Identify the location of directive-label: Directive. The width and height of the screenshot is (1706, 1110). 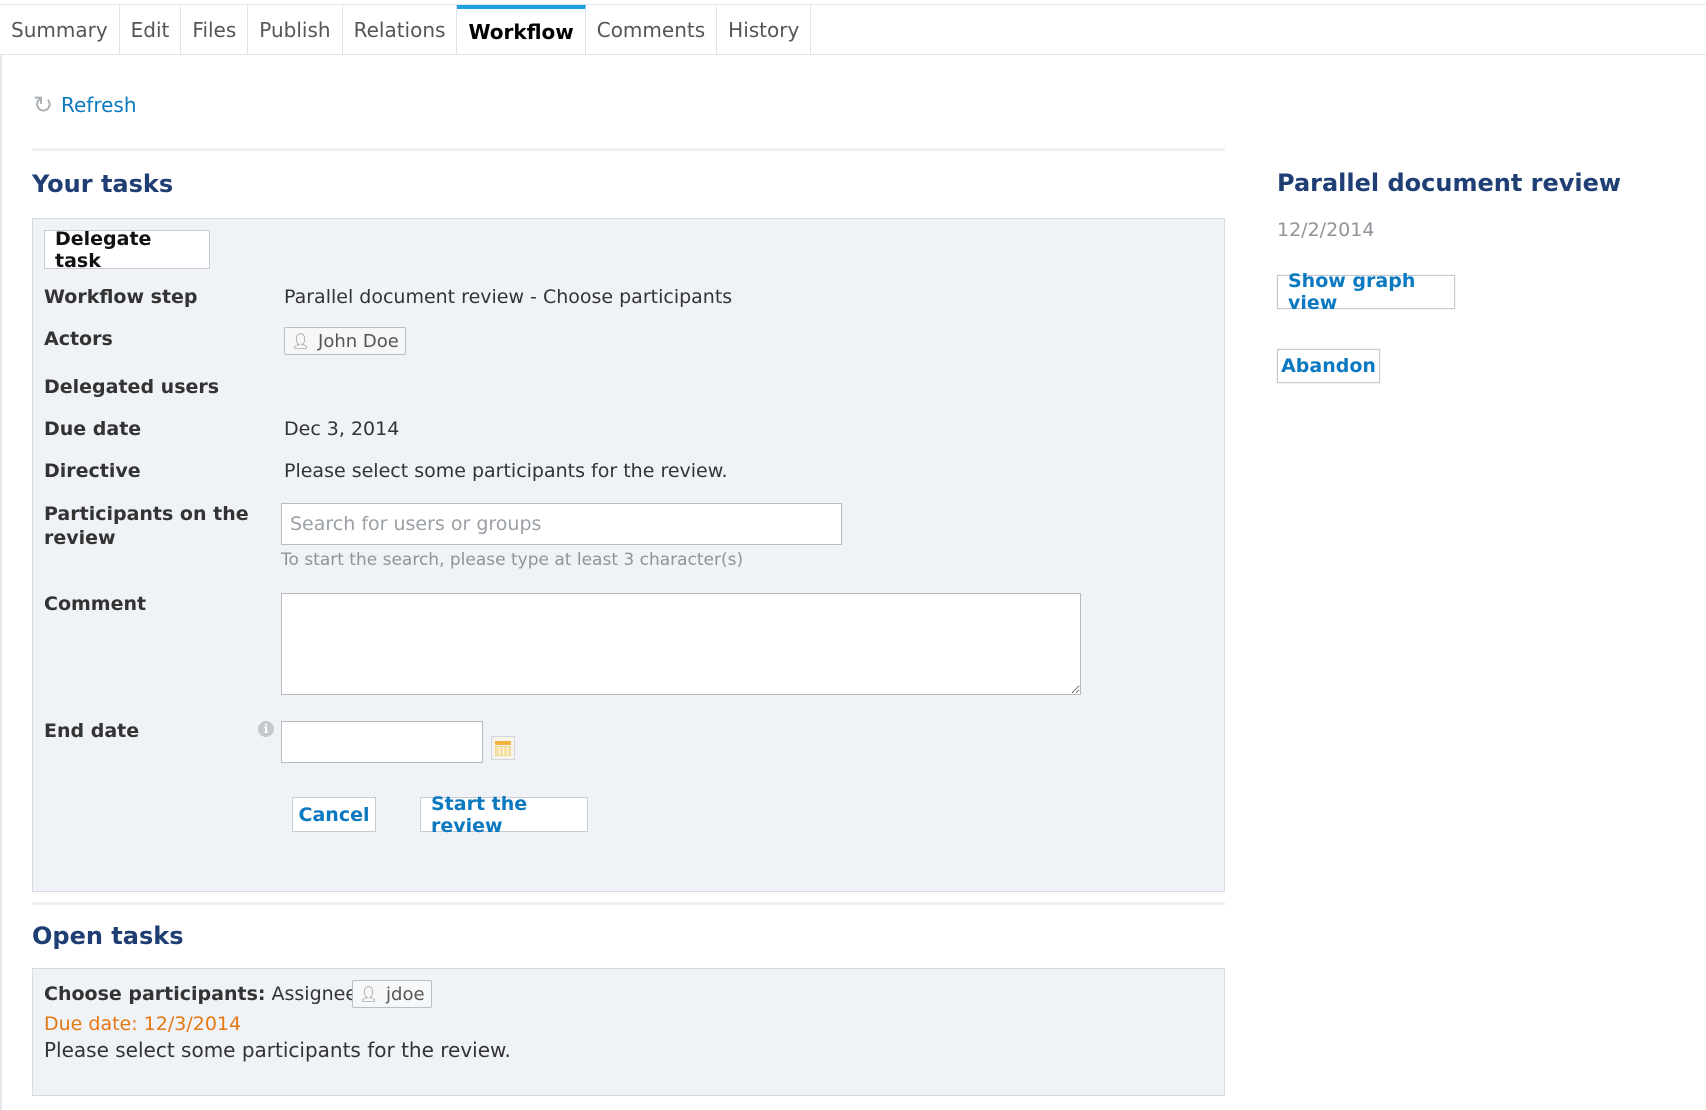
(92, 471).